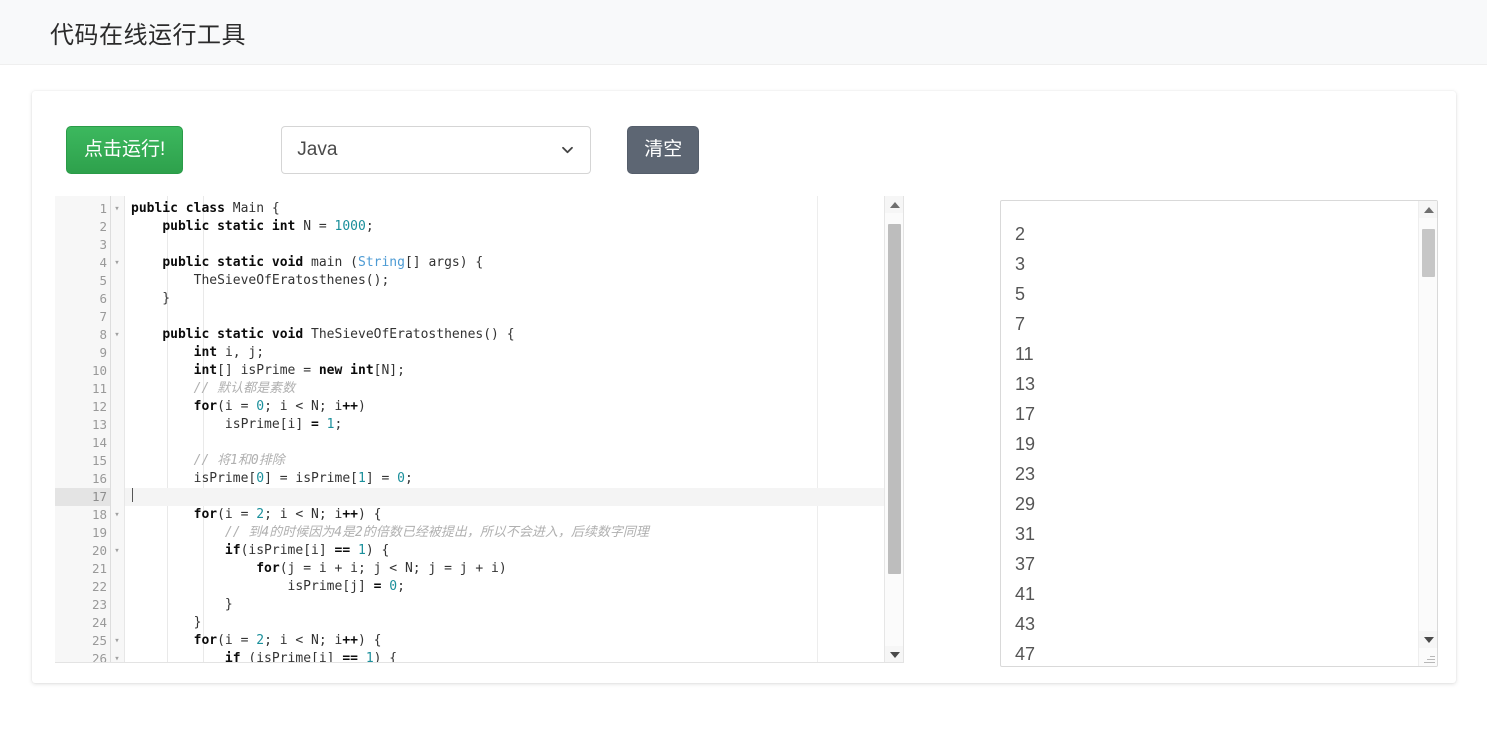  What do you see at coordinates (87, 656) in the screenshot?
I see `gutter-line-number: 26 ▾` at bounding box center [87, 656].